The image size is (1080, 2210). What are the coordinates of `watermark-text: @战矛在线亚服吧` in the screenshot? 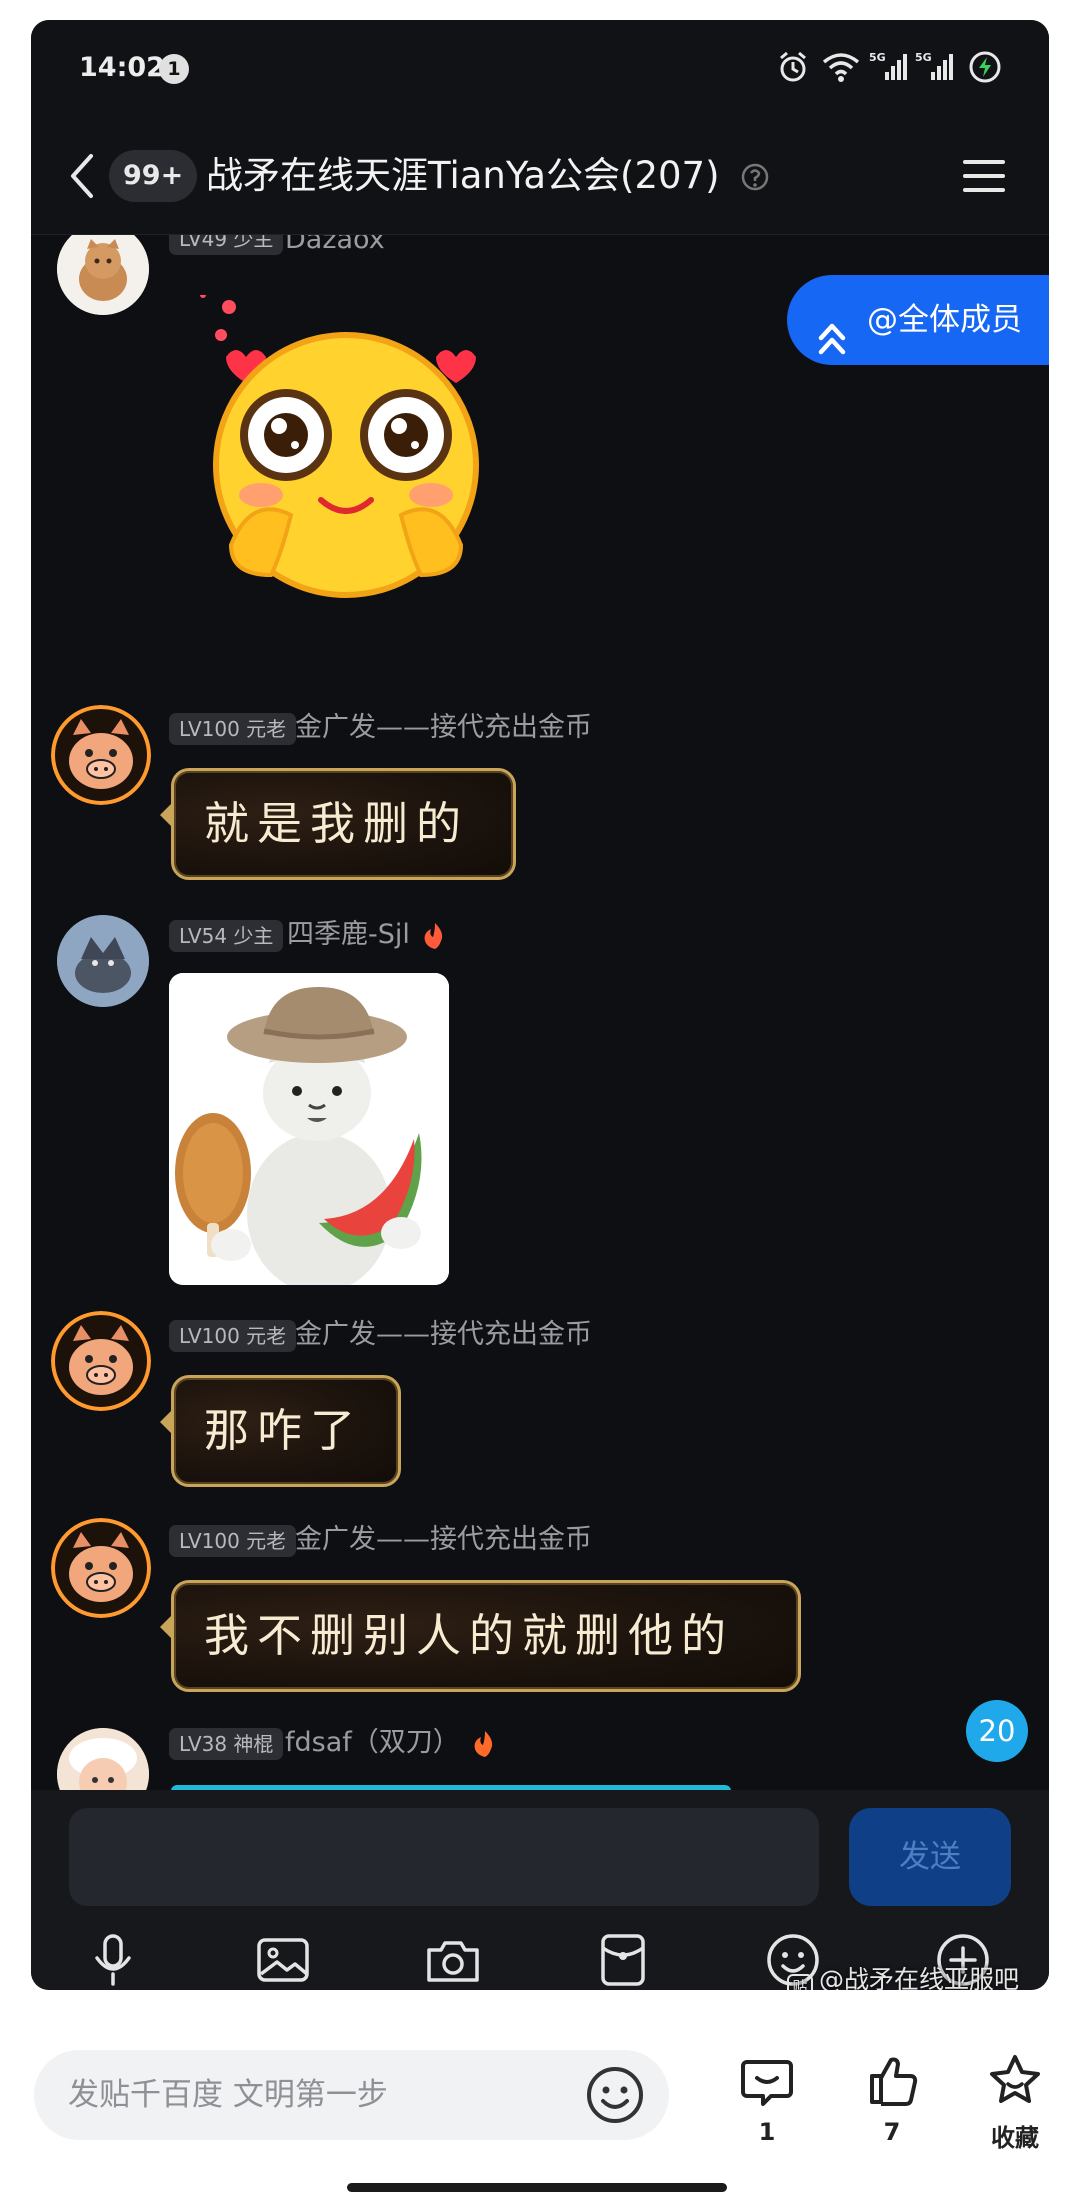 It's located at (919, 1977).